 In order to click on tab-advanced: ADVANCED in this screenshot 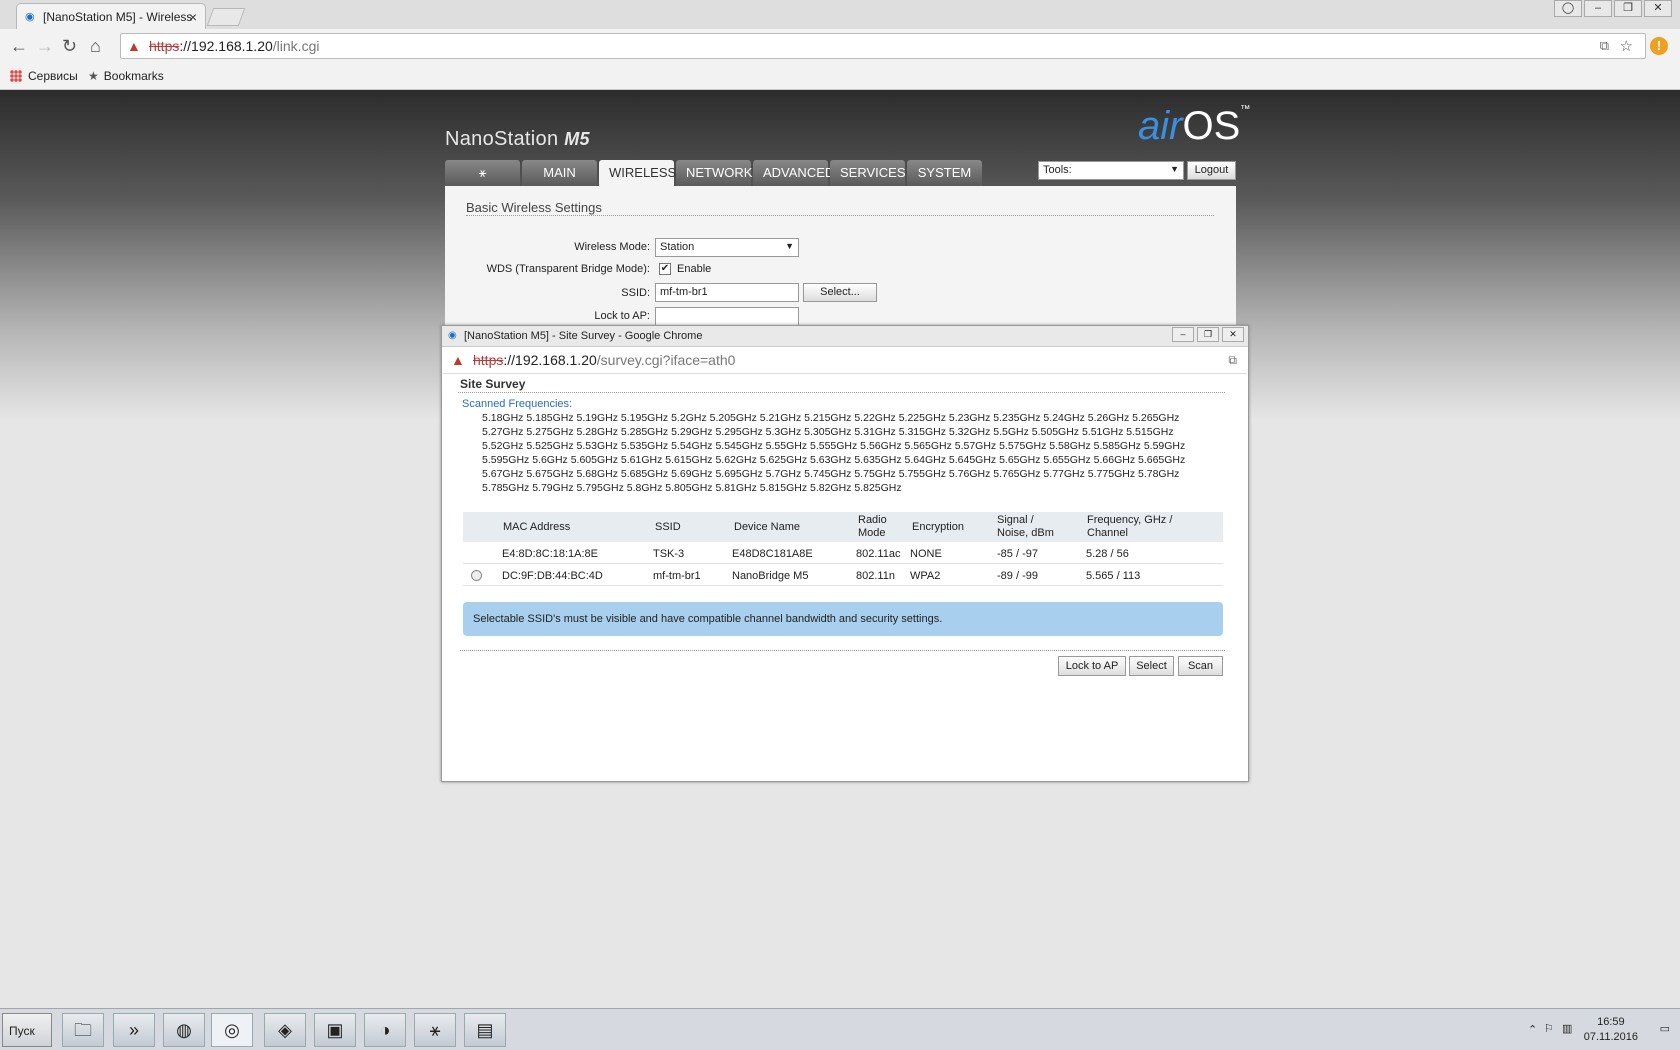, I will do `click(793, 173)`.